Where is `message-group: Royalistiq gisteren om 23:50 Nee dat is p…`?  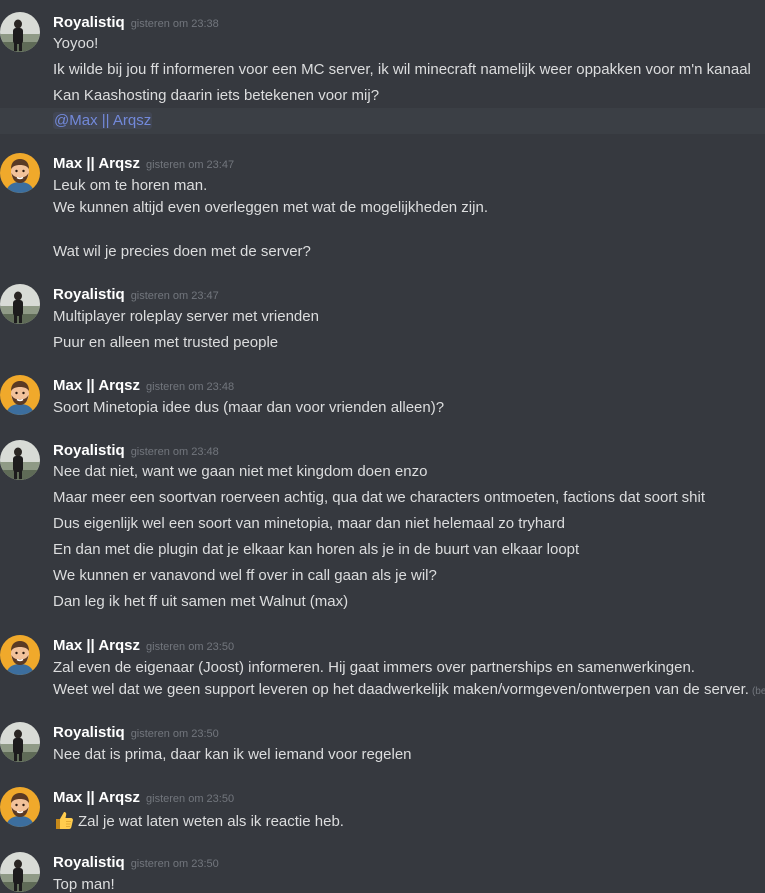
message-group: Royalistiq gisteren om 23:50 Nee dat is p… is located at coordinates (382, 745).